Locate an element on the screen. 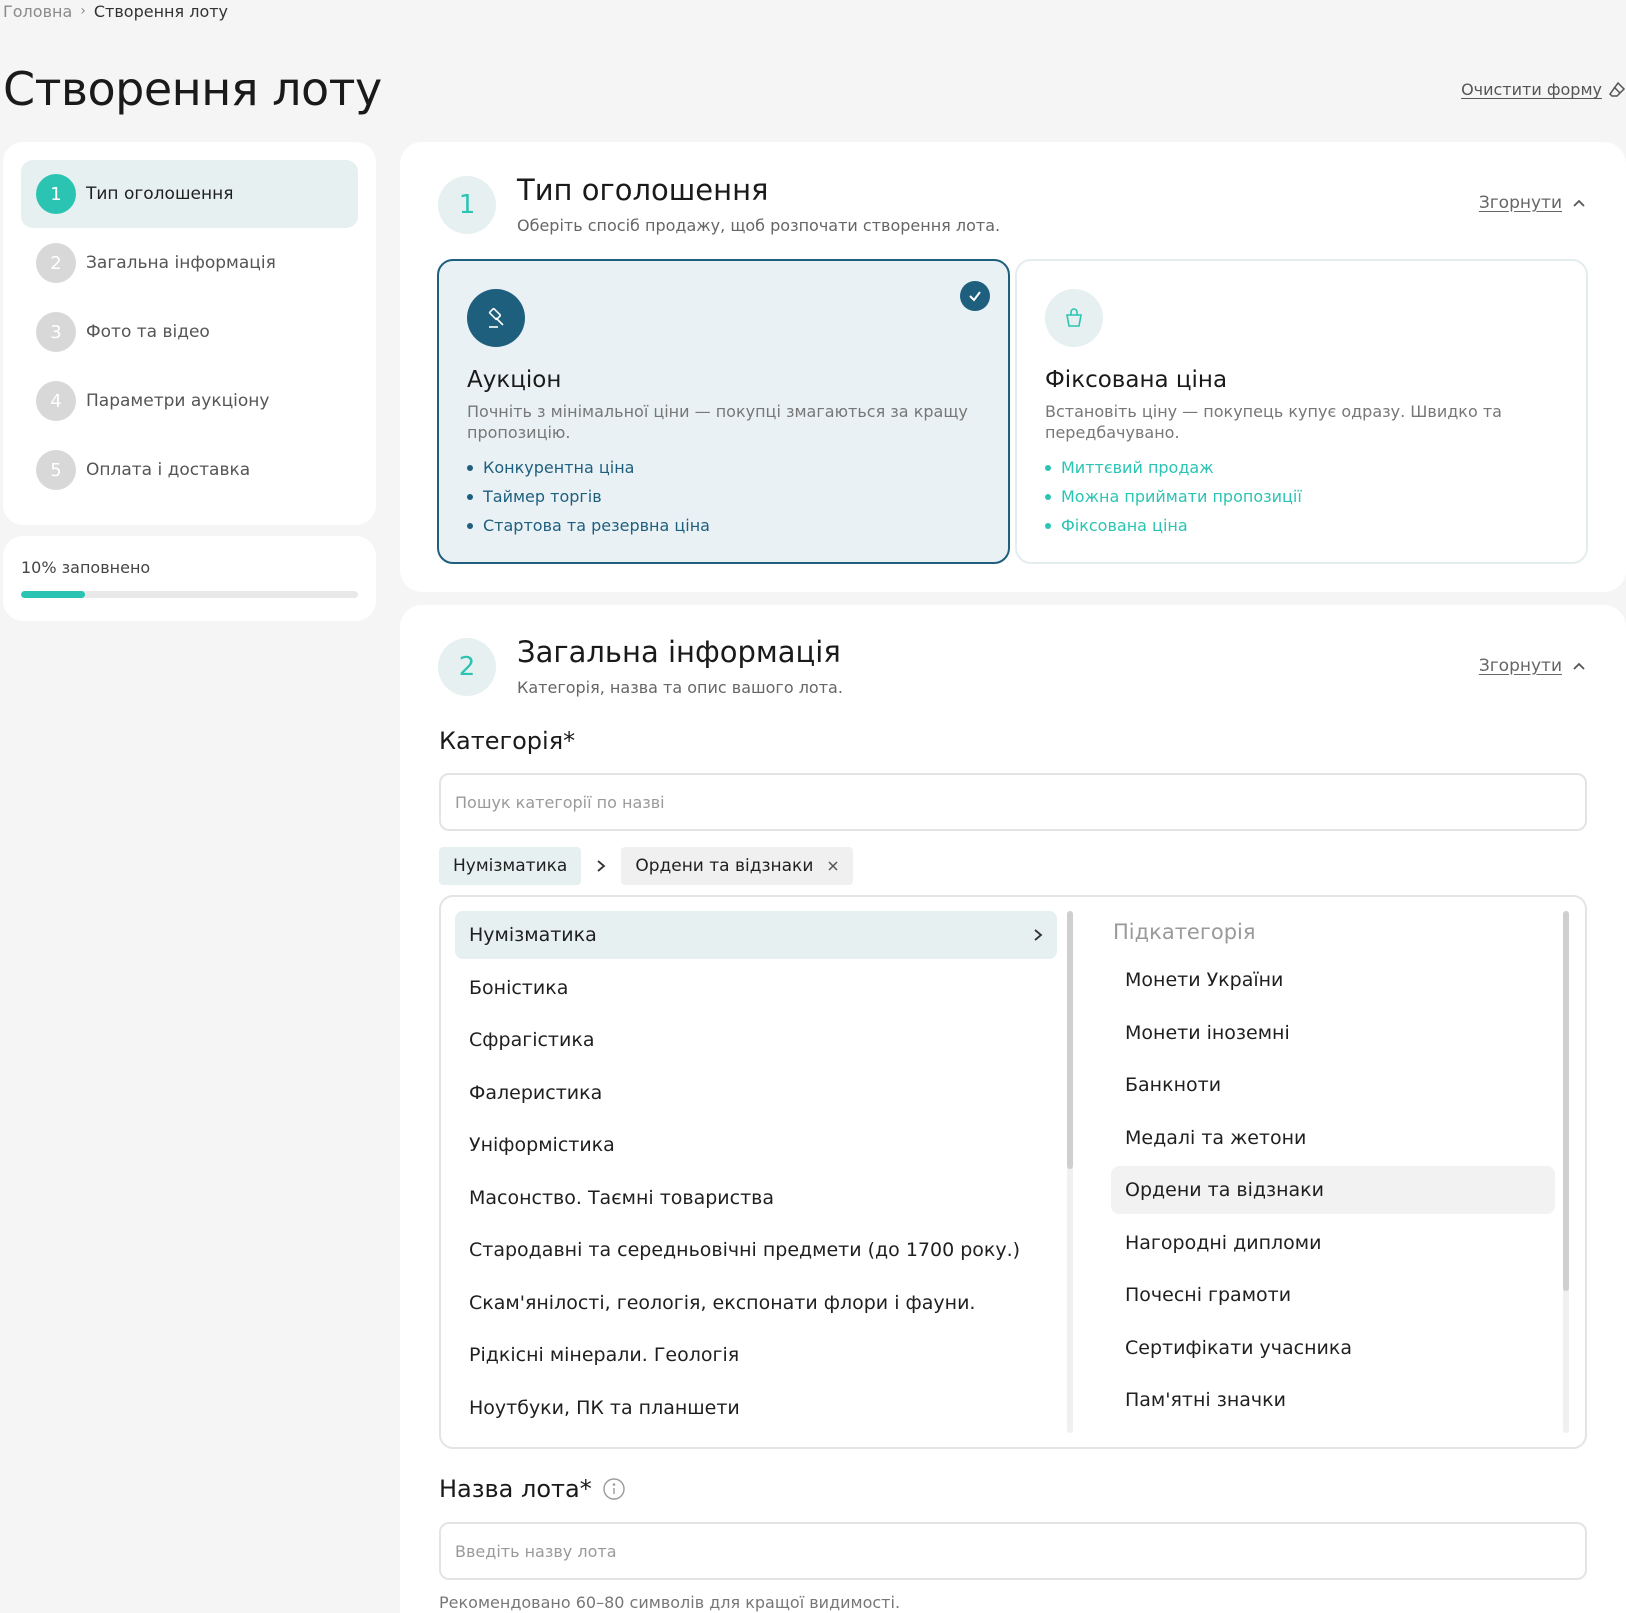  category-item: Фалеристика is located at coordinates (756, 1093).